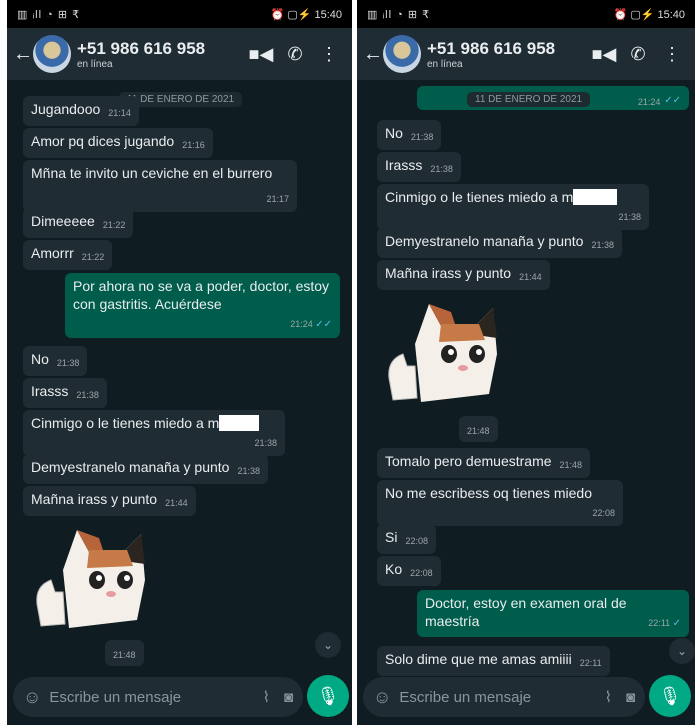 The image size is (695, 725). What do you see at coordinates (301, 324) in the screenshot?
I see `message-time-value: 21:24` at bounding box center [301, 324].